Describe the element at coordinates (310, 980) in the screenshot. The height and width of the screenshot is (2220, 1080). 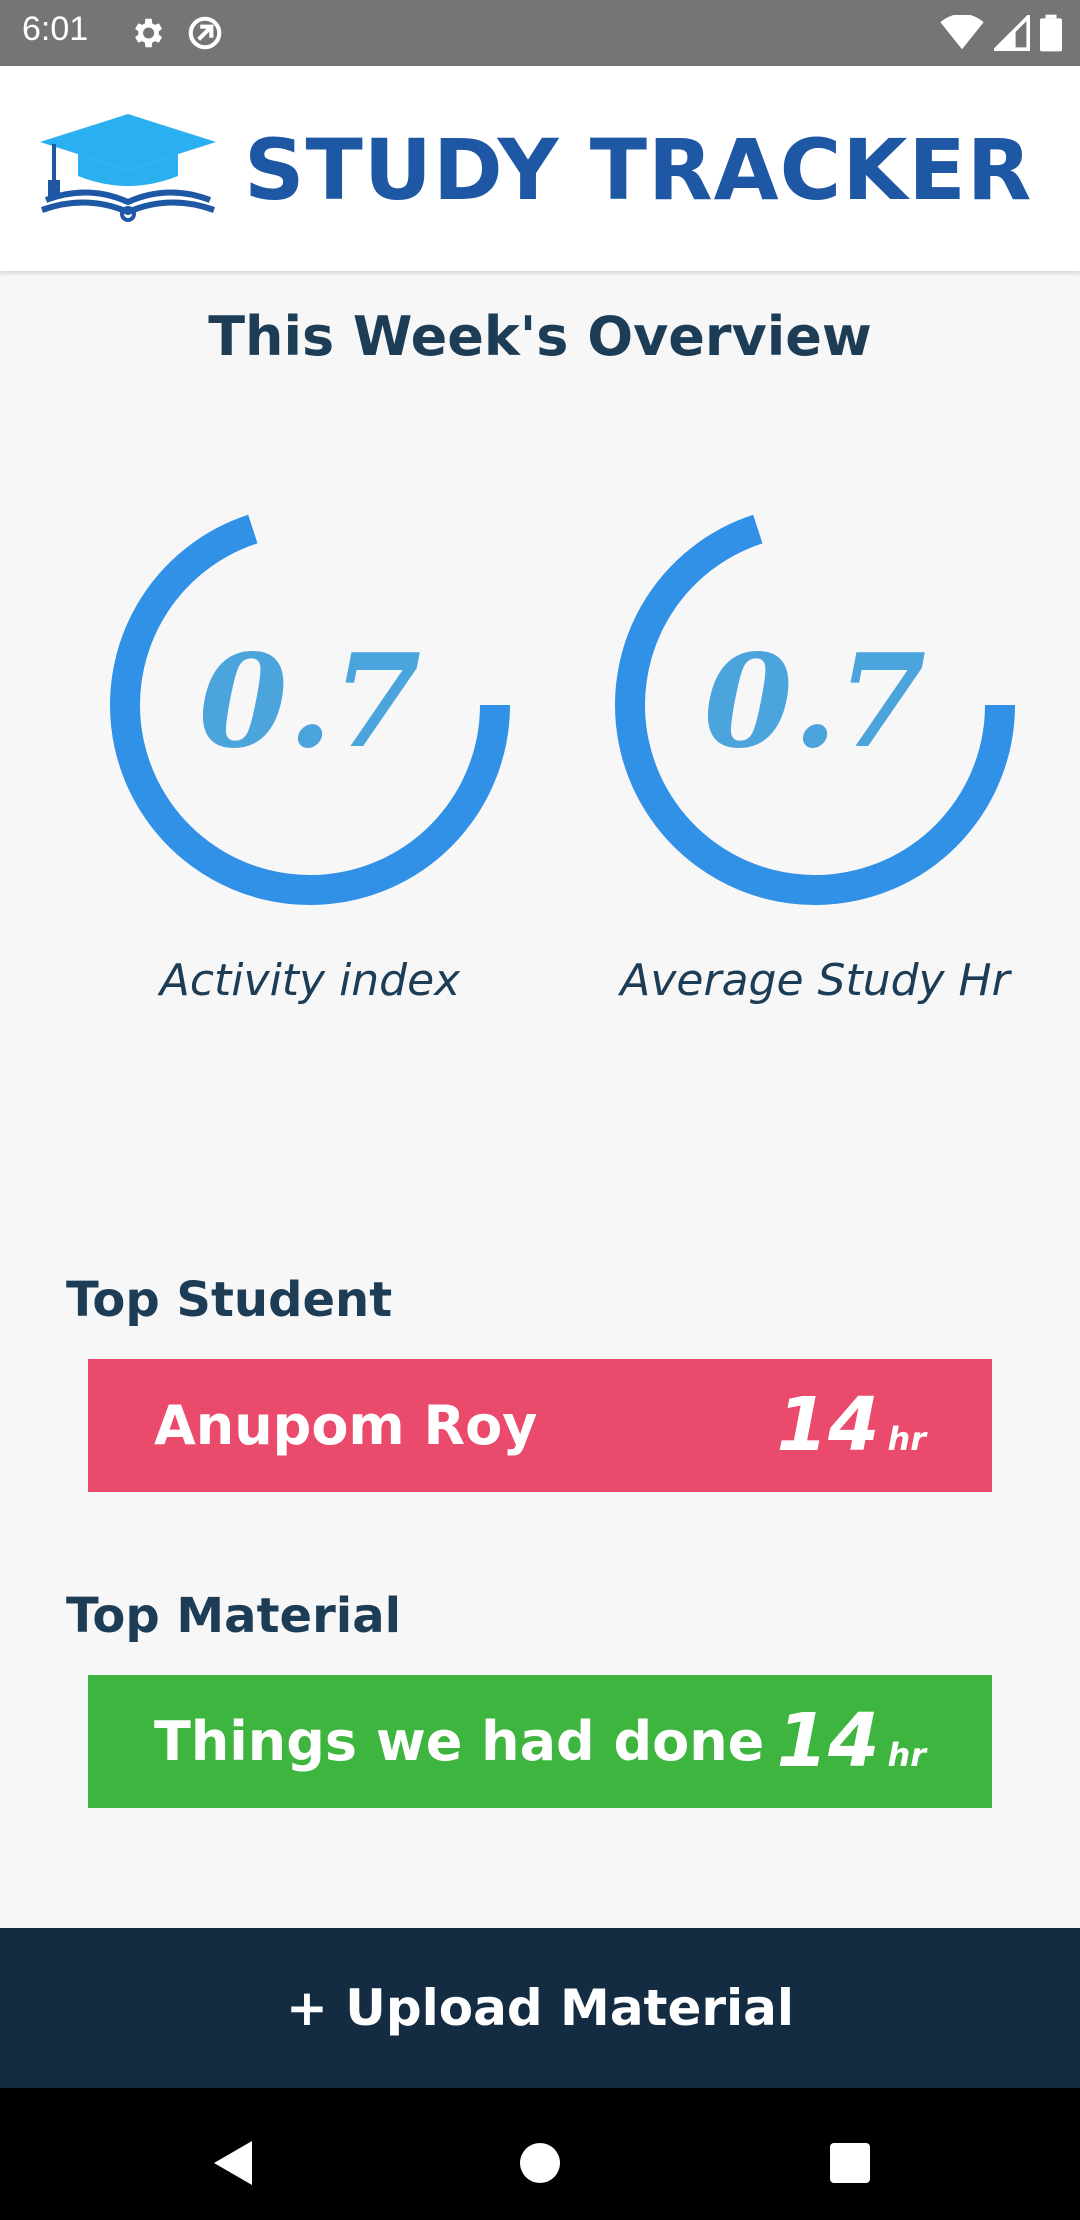
I see `gauge-label: Activity index` at that location.